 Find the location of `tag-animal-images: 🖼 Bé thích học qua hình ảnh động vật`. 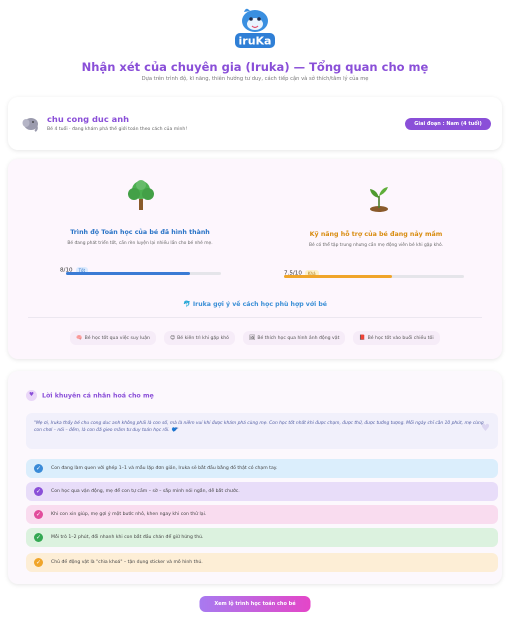

tag-animal-images: 🖼 Bé thích học qua hình ảnh động vật is located at coordinates (294, 338).